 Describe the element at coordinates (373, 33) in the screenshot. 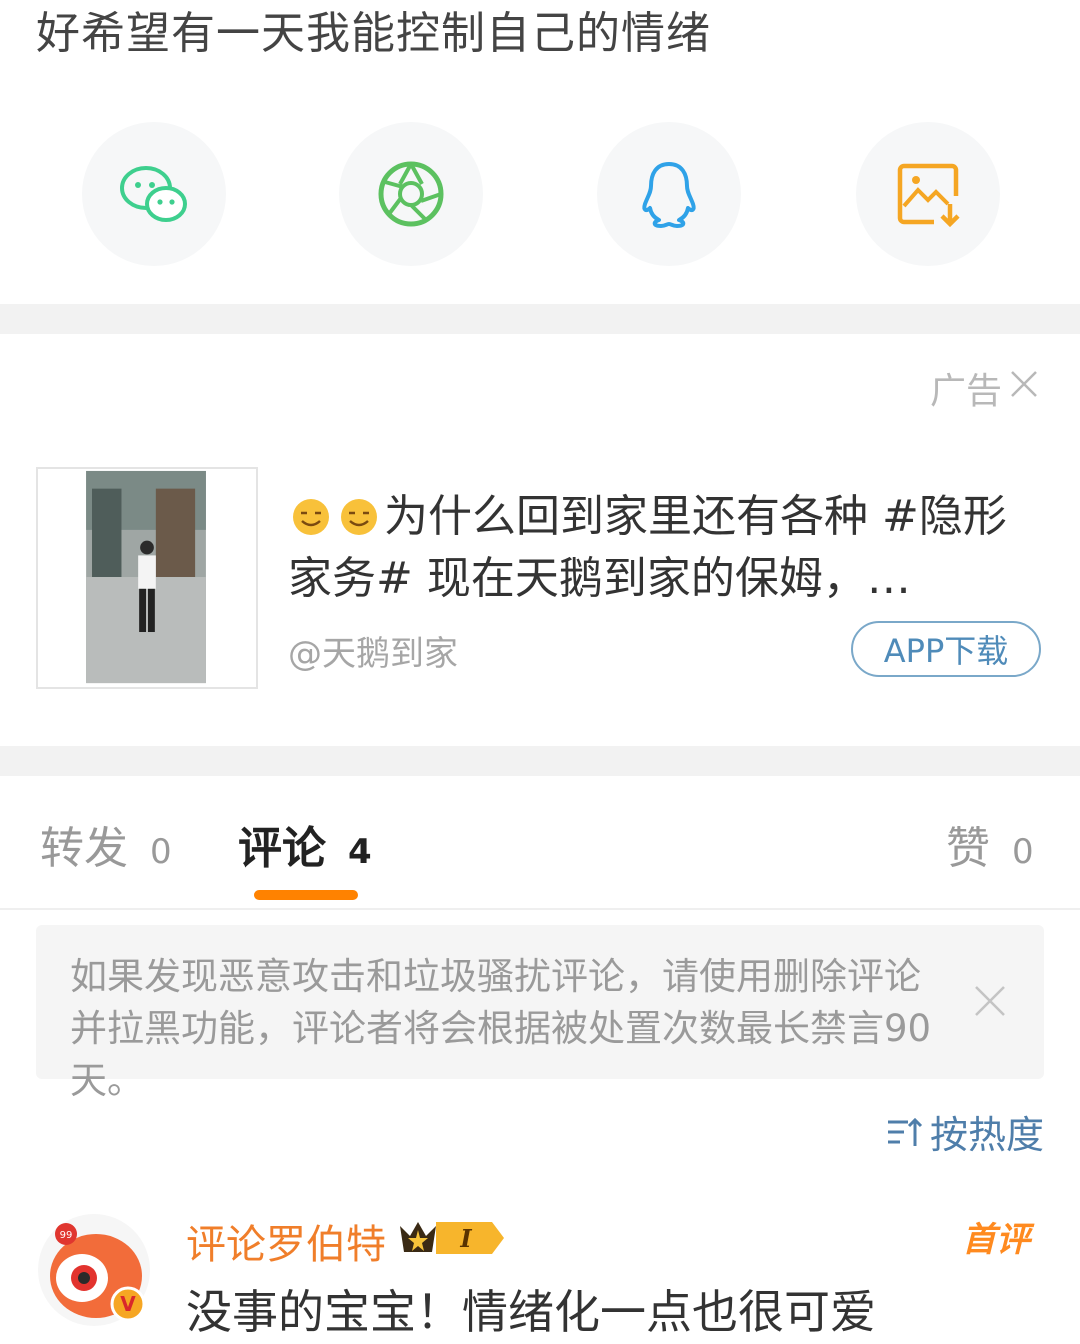

I see `post-text: 好希望有一天我能控制自己的情绪` at that location.